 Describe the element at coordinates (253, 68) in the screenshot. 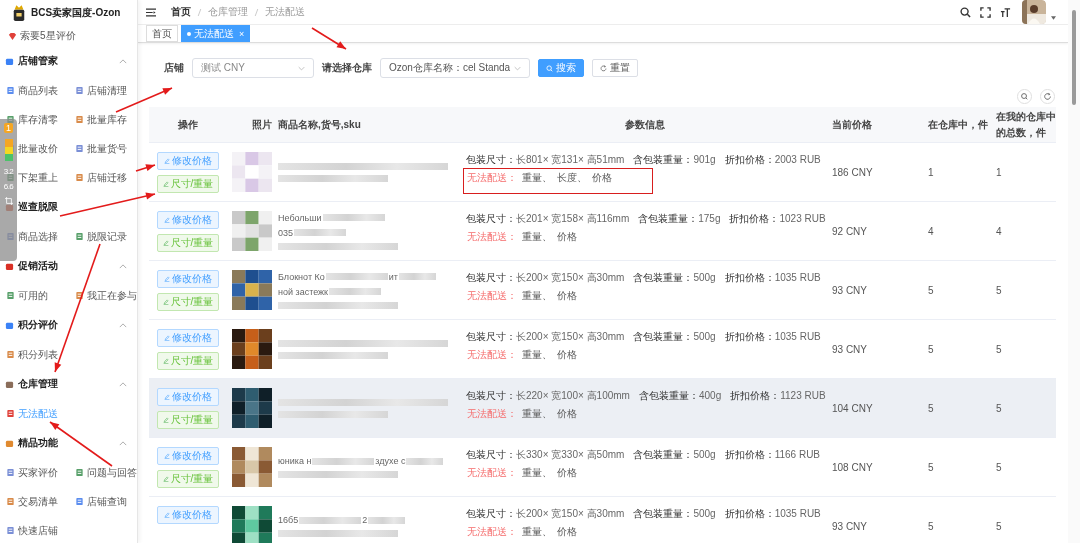

I see `shop-select: 测试 CNY` at that location.